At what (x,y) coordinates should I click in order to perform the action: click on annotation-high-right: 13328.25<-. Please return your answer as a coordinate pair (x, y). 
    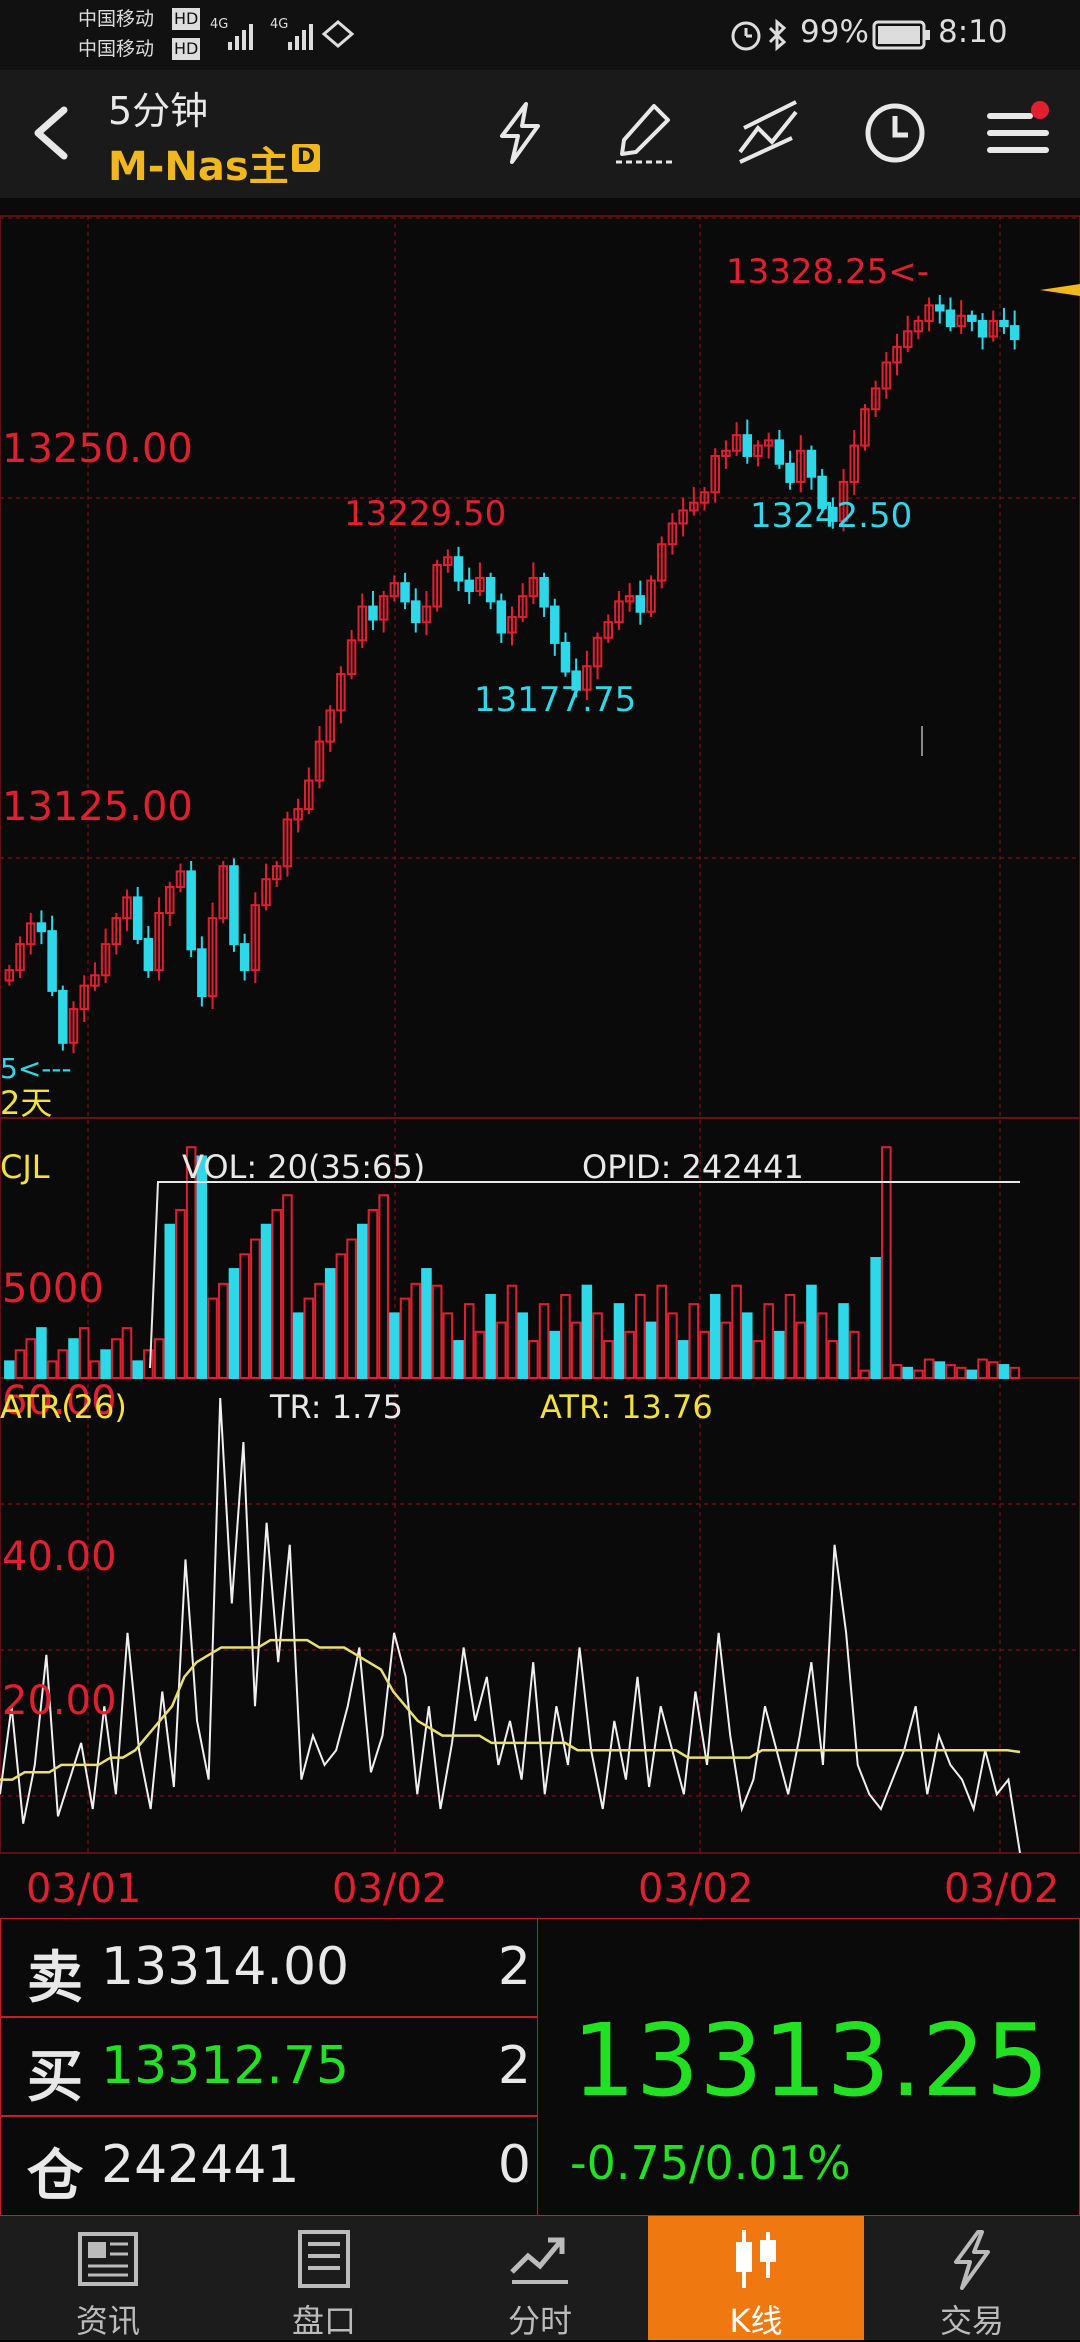
    Looking at the image, I should click on (827, 272).